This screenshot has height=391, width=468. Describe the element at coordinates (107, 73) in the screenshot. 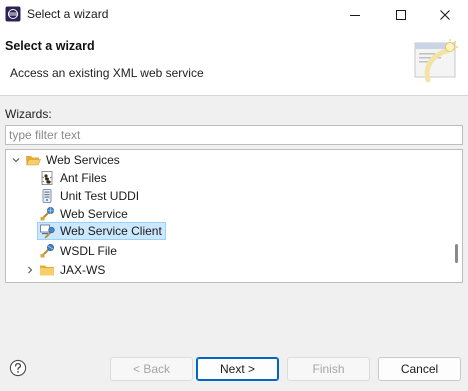

I see `banner-description: Access an existing XML web service` at that location.